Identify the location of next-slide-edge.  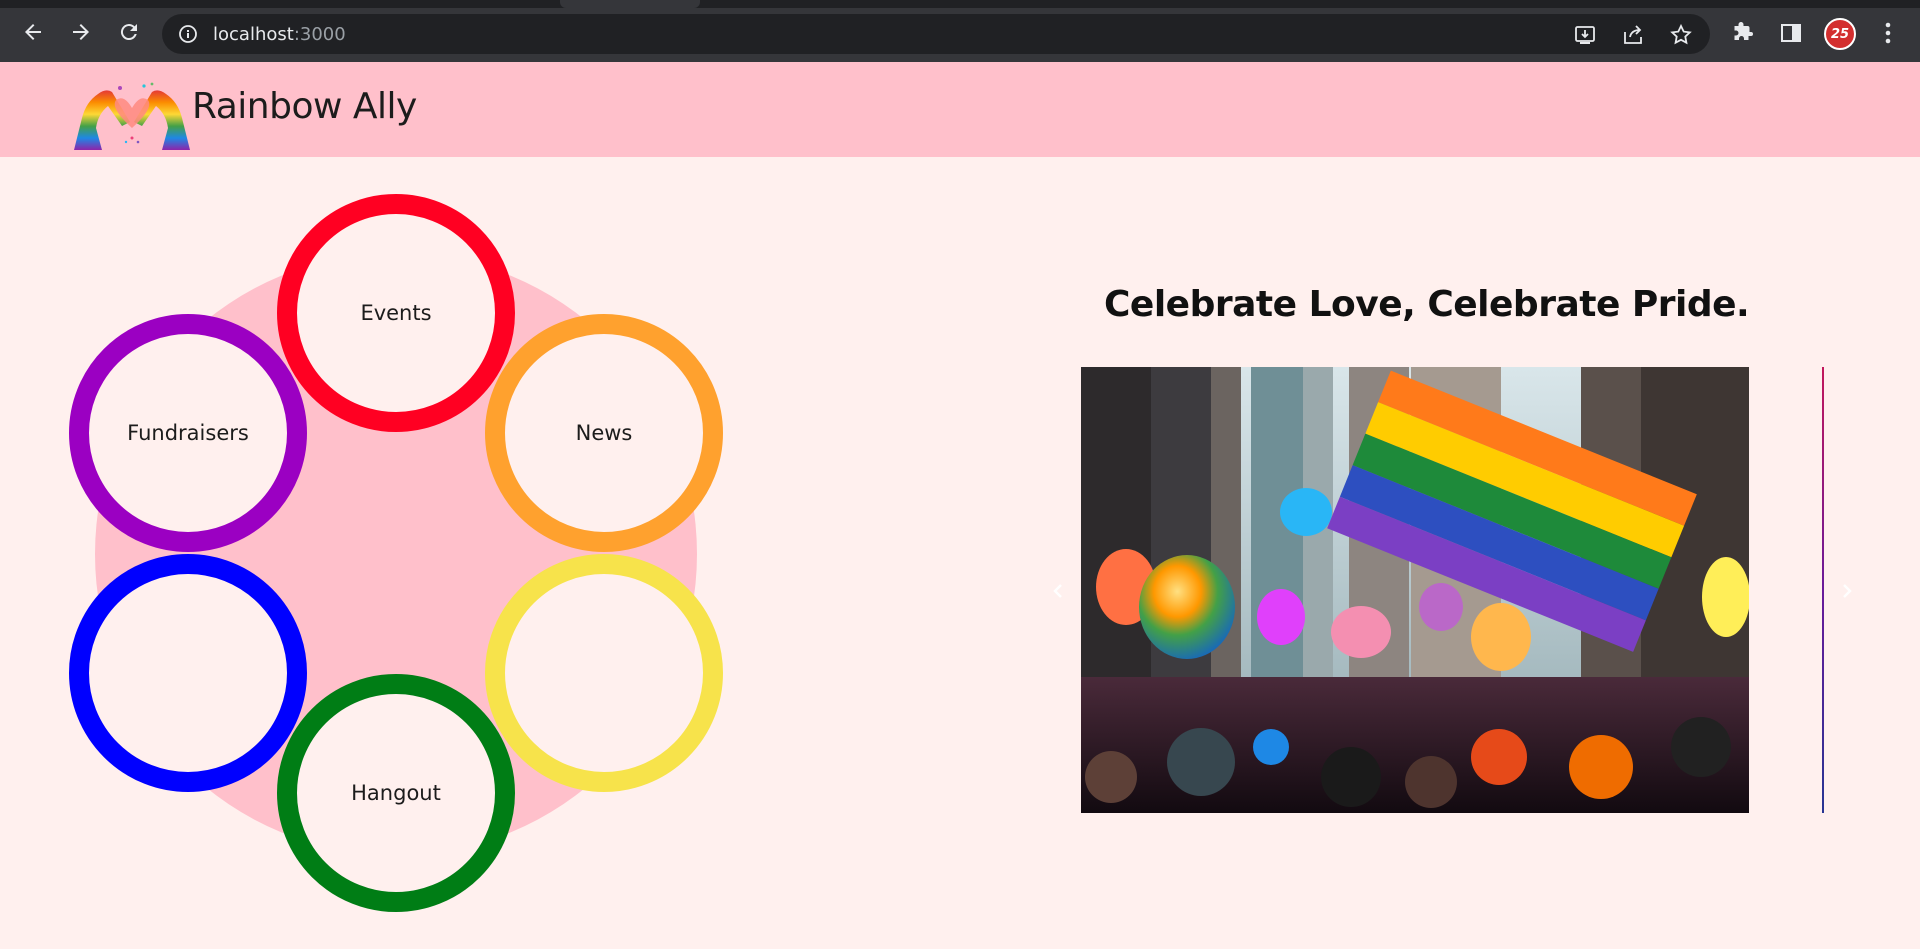
(1823, 590).